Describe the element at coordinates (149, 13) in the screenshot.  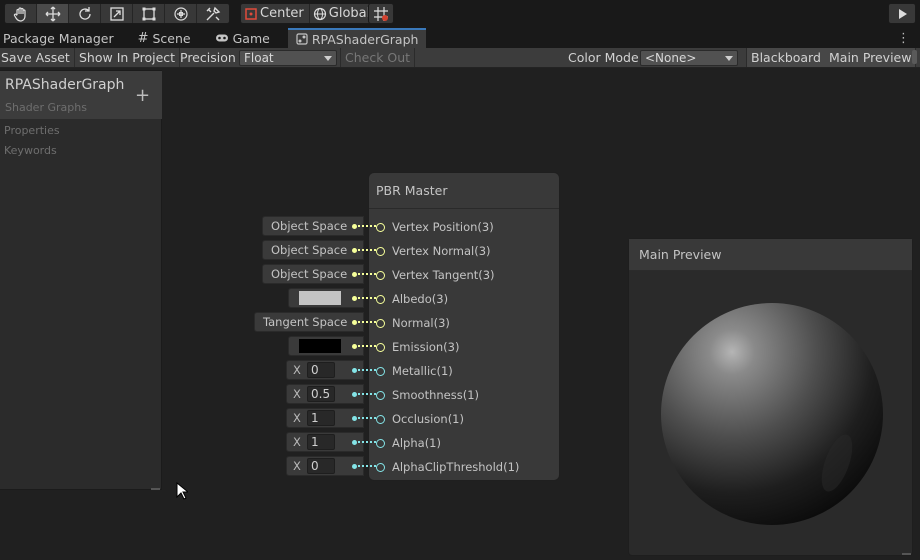
I see `rect-tool-button` at that location.